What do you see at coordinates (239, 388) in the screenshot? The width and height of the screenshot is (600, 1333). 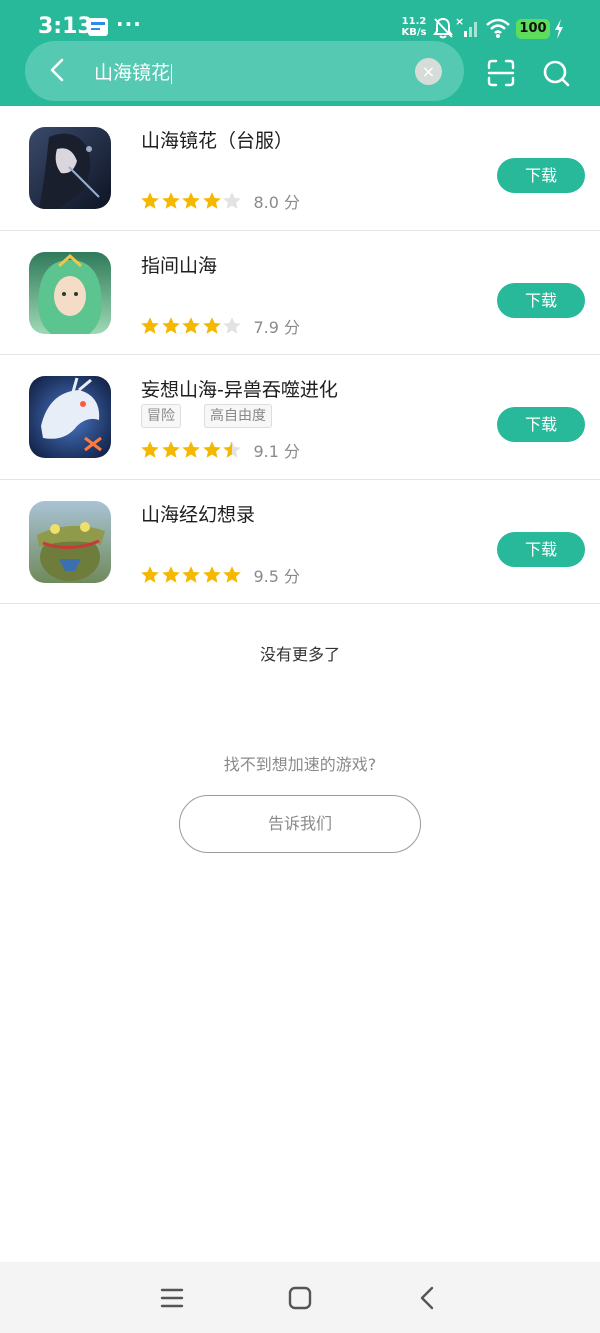 I see `game-name: 妄想山海-异兽吞噬进化` at bounding box center [239, 388].